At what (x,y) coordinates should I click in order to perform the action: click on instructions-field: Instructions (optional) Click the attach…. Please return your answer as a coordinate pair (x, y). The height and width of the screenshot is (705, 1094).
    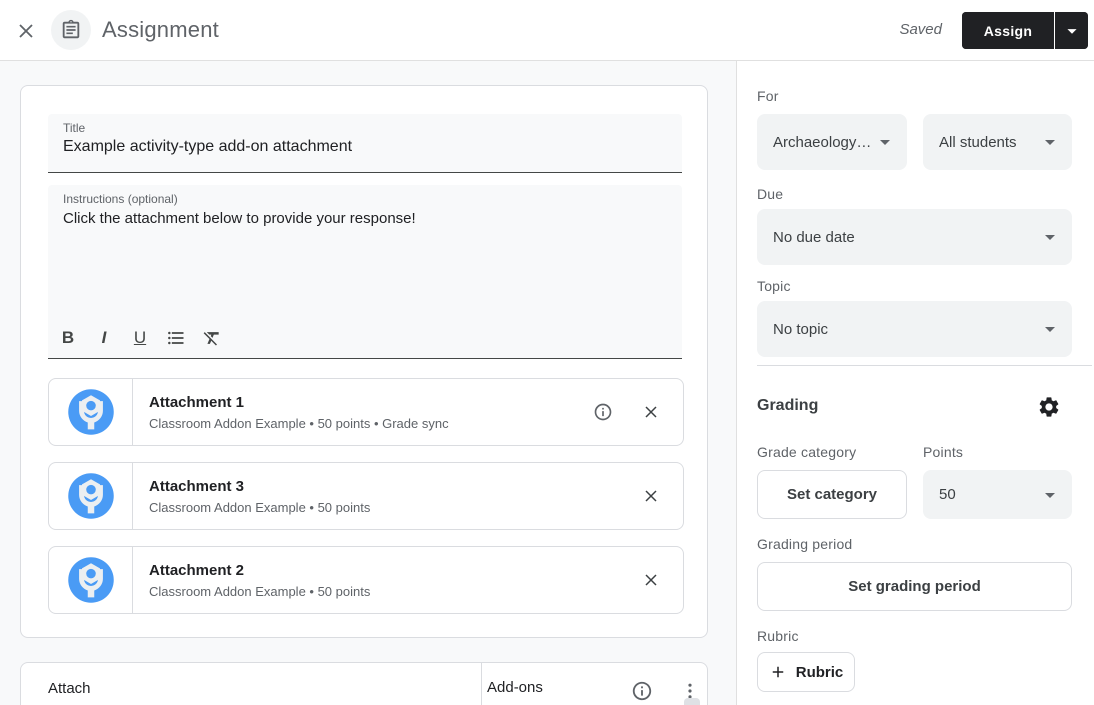
    Looking at the image, I should click on (365, 272).